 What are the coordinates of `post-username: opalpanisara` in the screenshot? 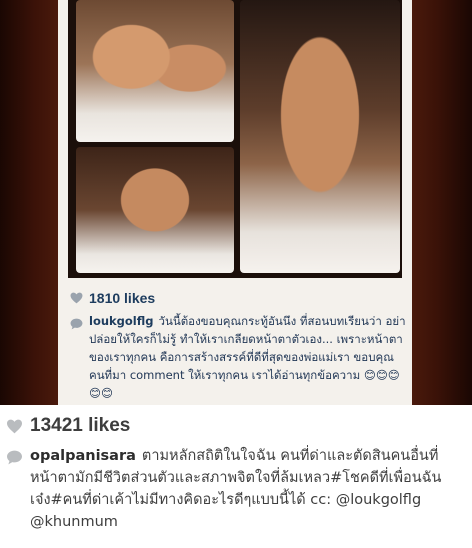 It's located at (83, 456).